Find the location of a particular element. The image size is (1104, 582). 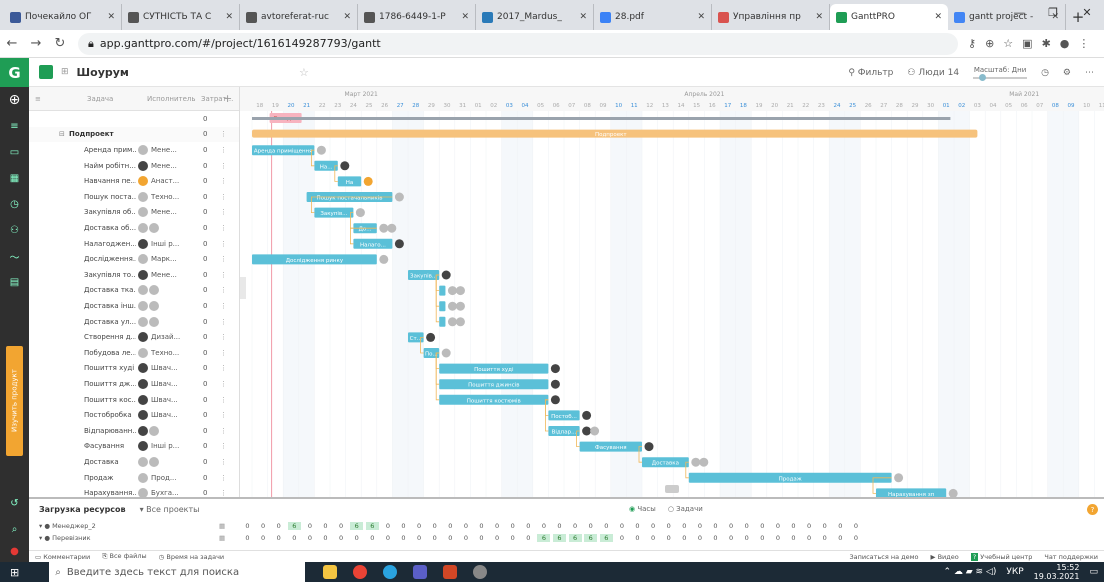

telegram-icon is located at coordinates (390, 572).